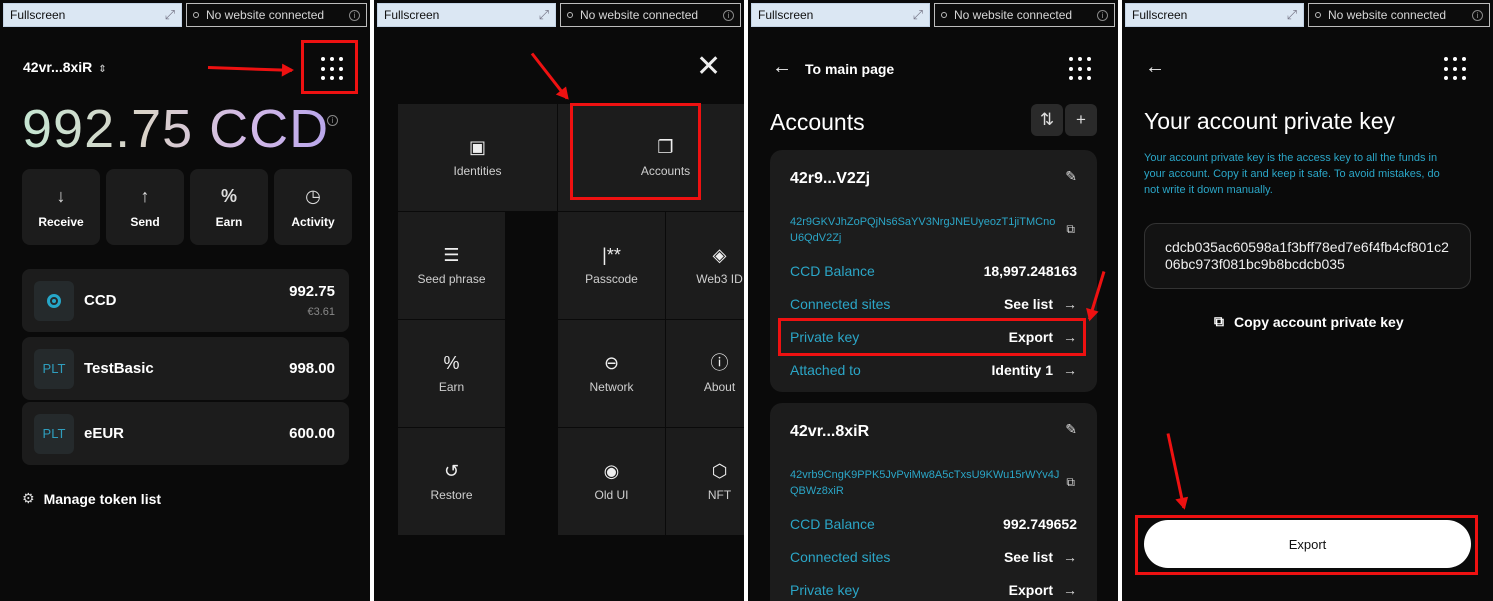 The image size is (1493, 601). I want to click on chevron-updown-icon: ⇕, so click(102, 69).